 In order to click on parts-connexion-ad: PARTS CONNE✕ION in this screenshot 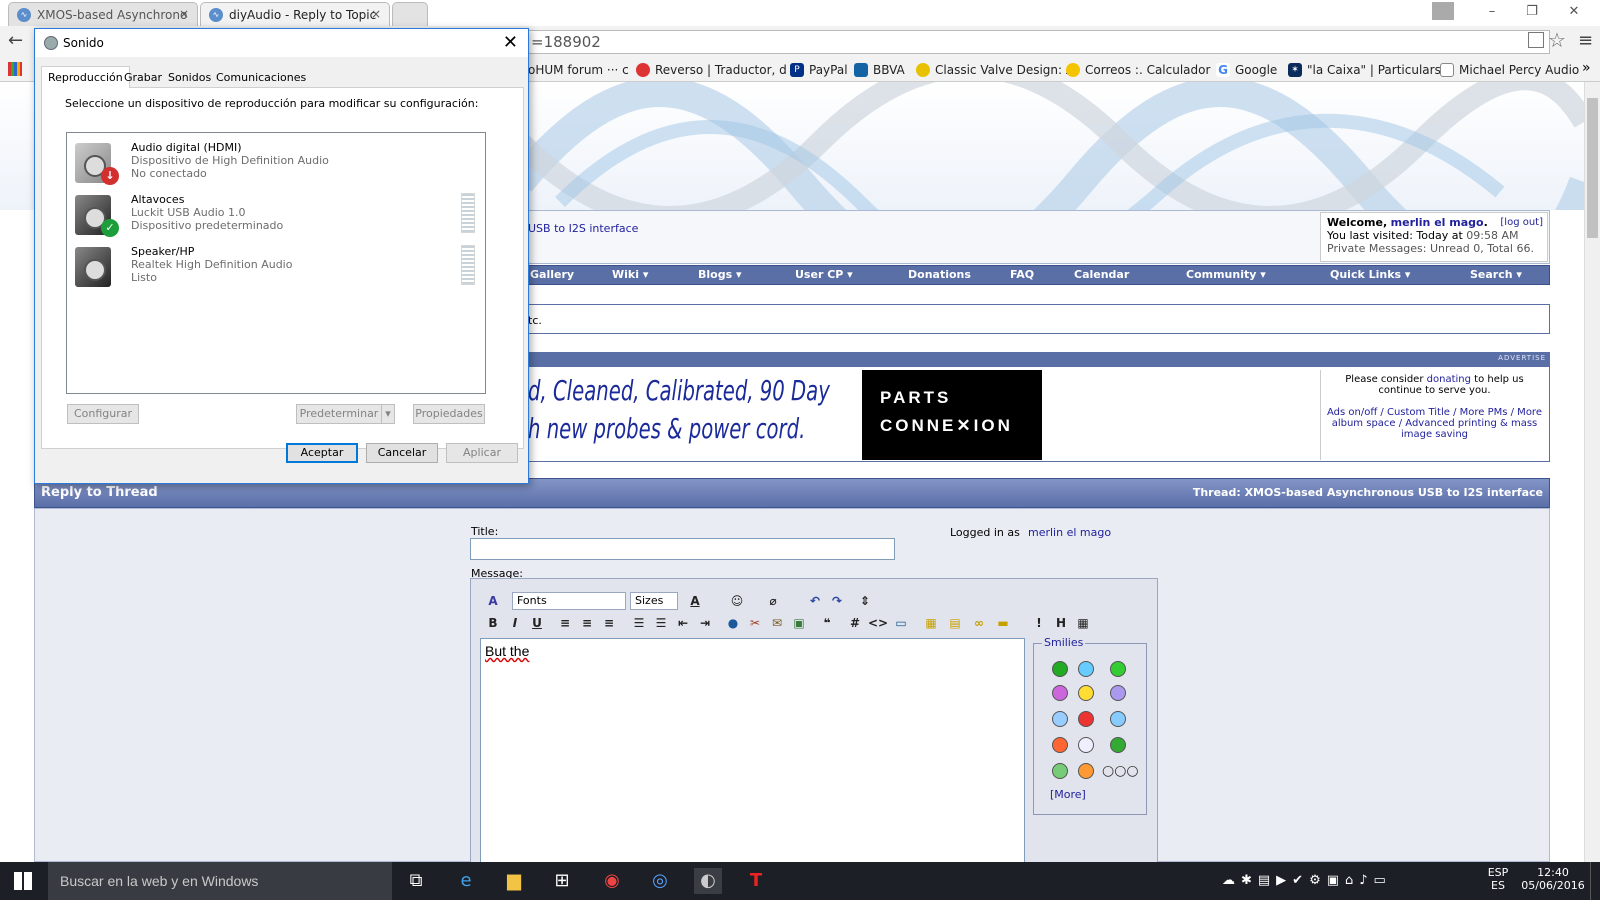, I will do `click(952, 415)`.